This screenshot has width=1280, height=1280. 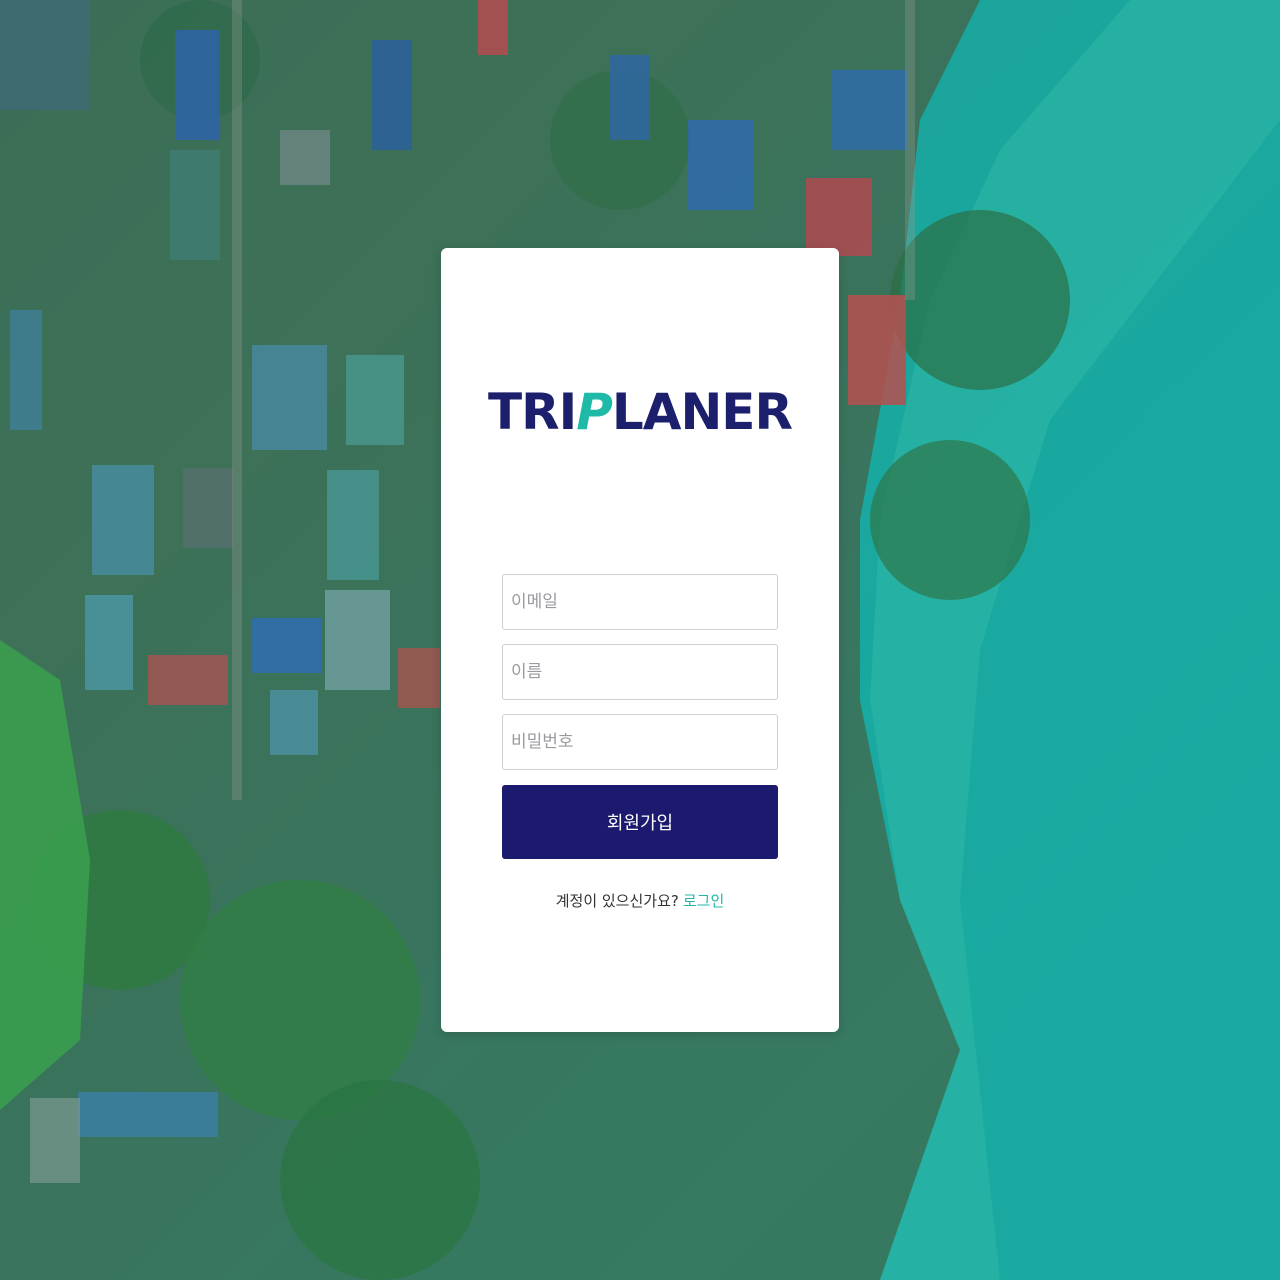 I want to click on triplaner-logo: TRIPLANER, so click(x=640, y=412).